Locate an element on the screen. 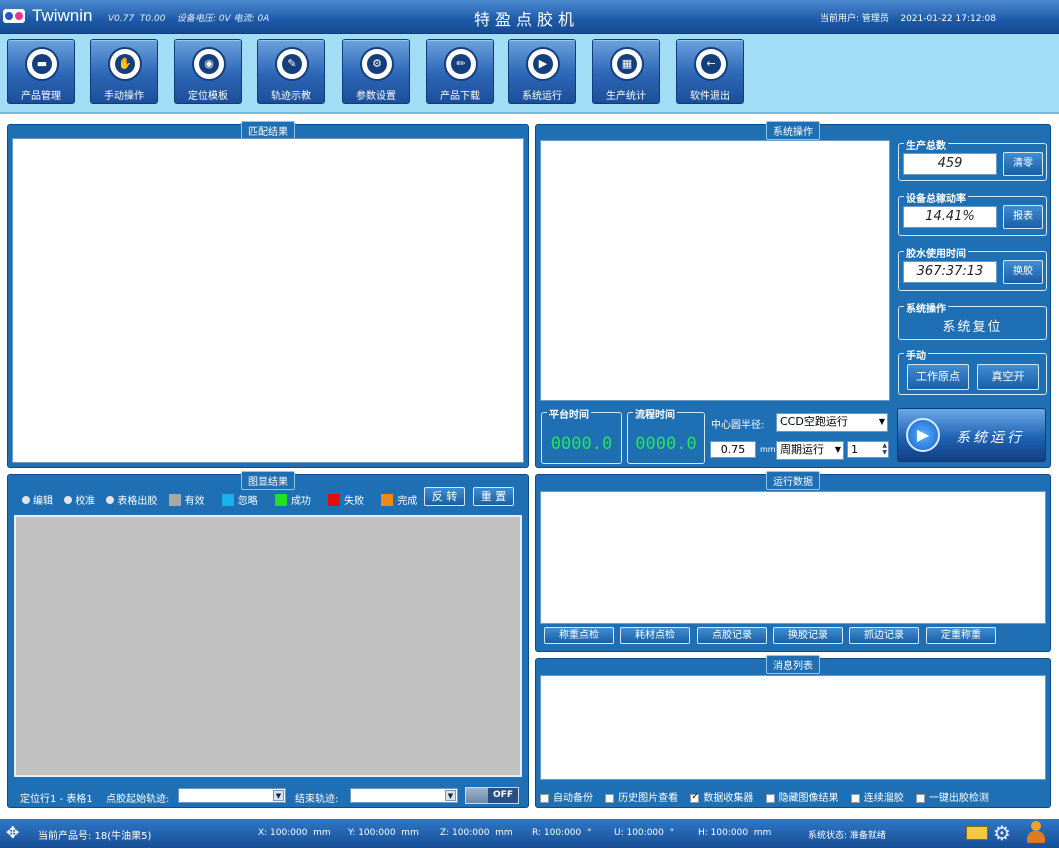 This screenshot has height=848, width=1059. z-coordinate: Z: 100:000 mm is located at coordinates (476, 833).